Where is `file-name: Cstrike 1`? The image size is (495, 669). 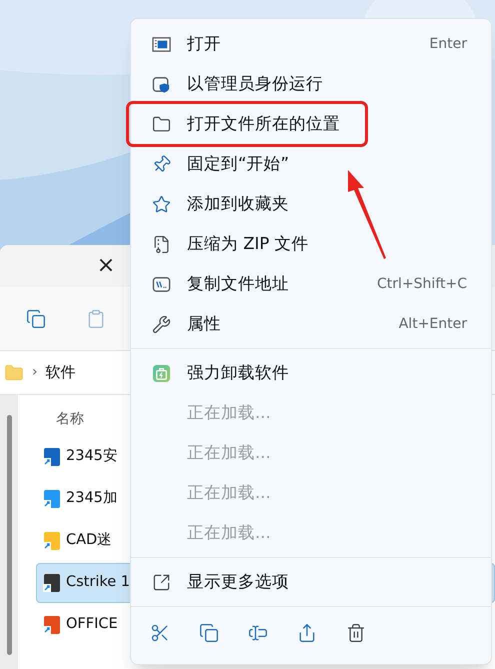
file-name: Cstrike 1 is located at coordinates (98, 582).